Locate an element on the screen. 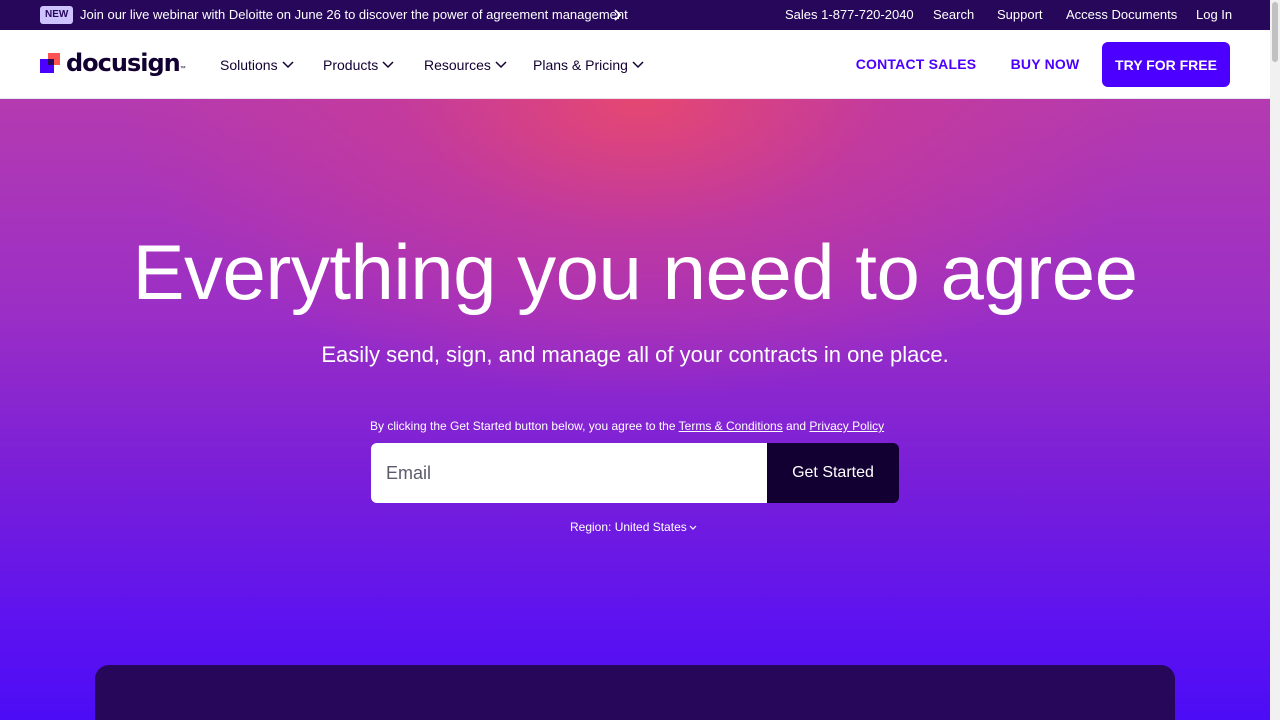 The height and width of the screenshot is (720, 1280). email-input is located at coordinates (569, 473).